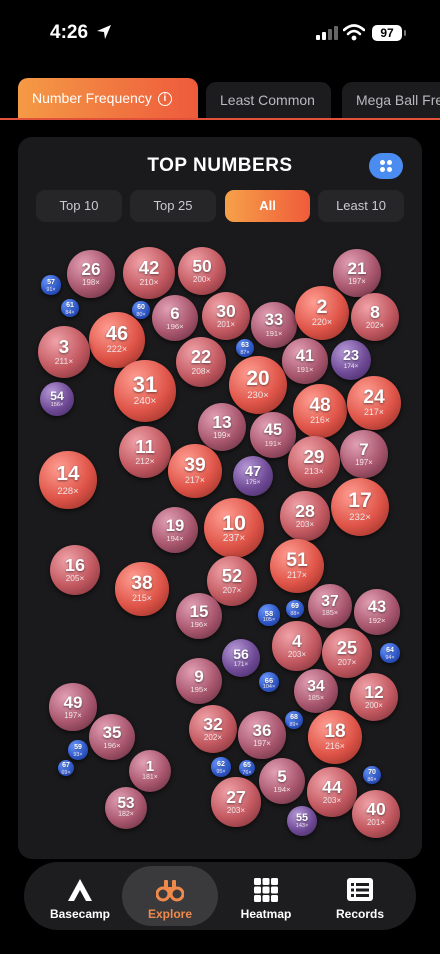  What do you see at coordinates (142, 589) in the screenshot?
I see `number-bubble: 38 215×` at bounding box center [142, 589].